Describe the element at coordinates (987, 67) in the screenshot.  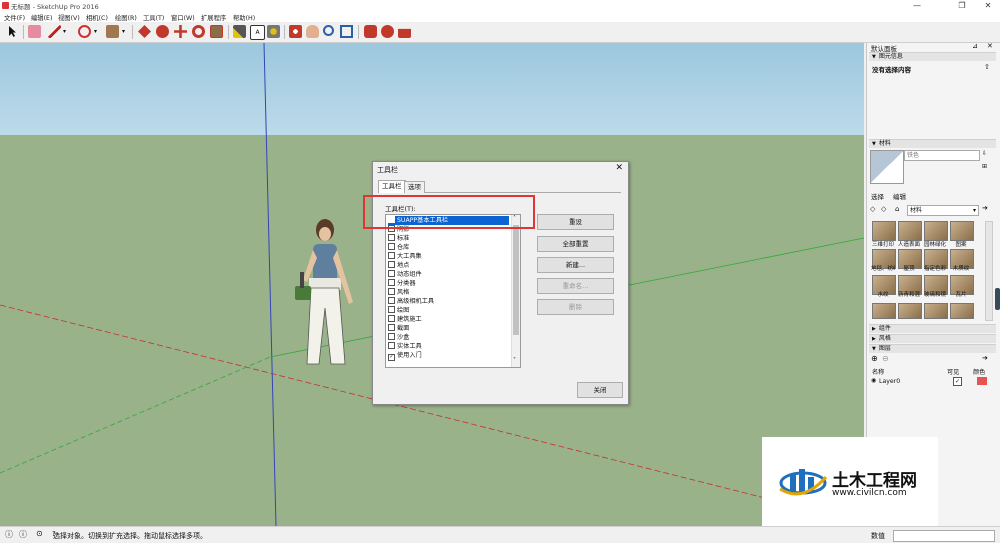
I see `entity-info-toggle-icon: ⇧` at that location.